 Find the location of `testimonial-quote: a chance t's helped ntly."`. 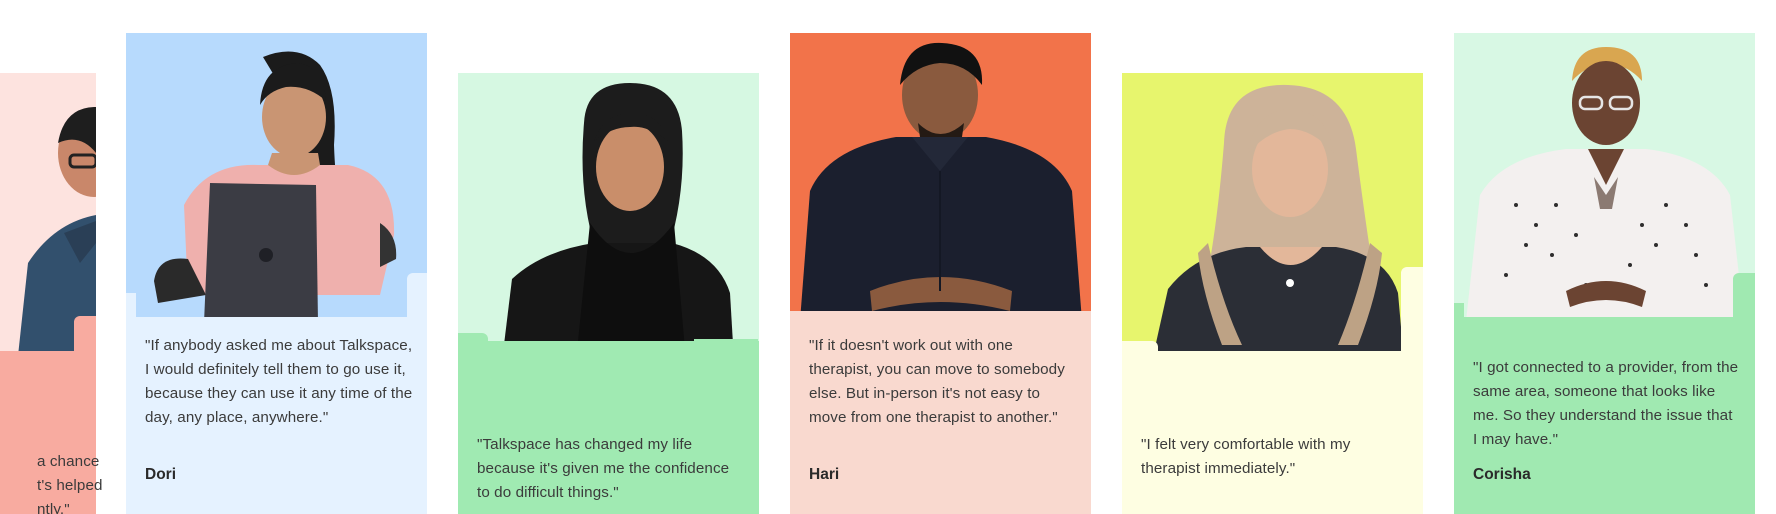

testimonial-quote: a chance t's helped ntly." is located at coordinates (77, 482).